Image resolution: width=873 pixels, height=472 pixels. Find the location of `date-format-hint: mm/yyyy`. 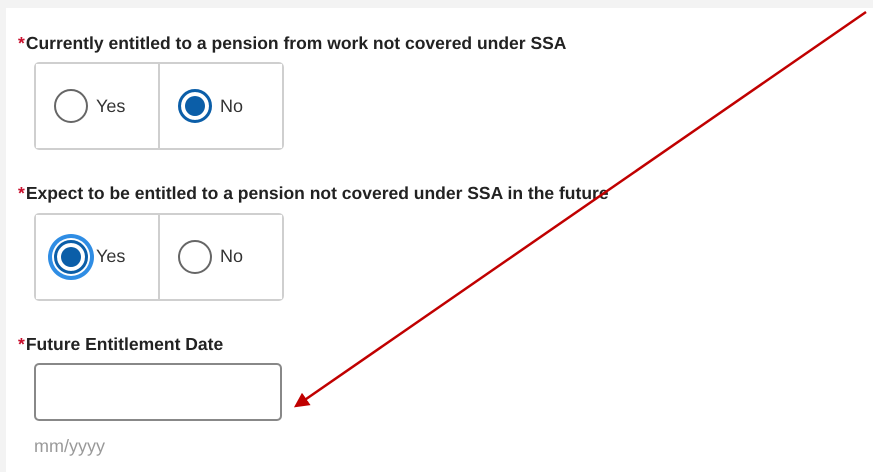

date-format-hint: mm/yyyy is located at coordinates (69, 446).